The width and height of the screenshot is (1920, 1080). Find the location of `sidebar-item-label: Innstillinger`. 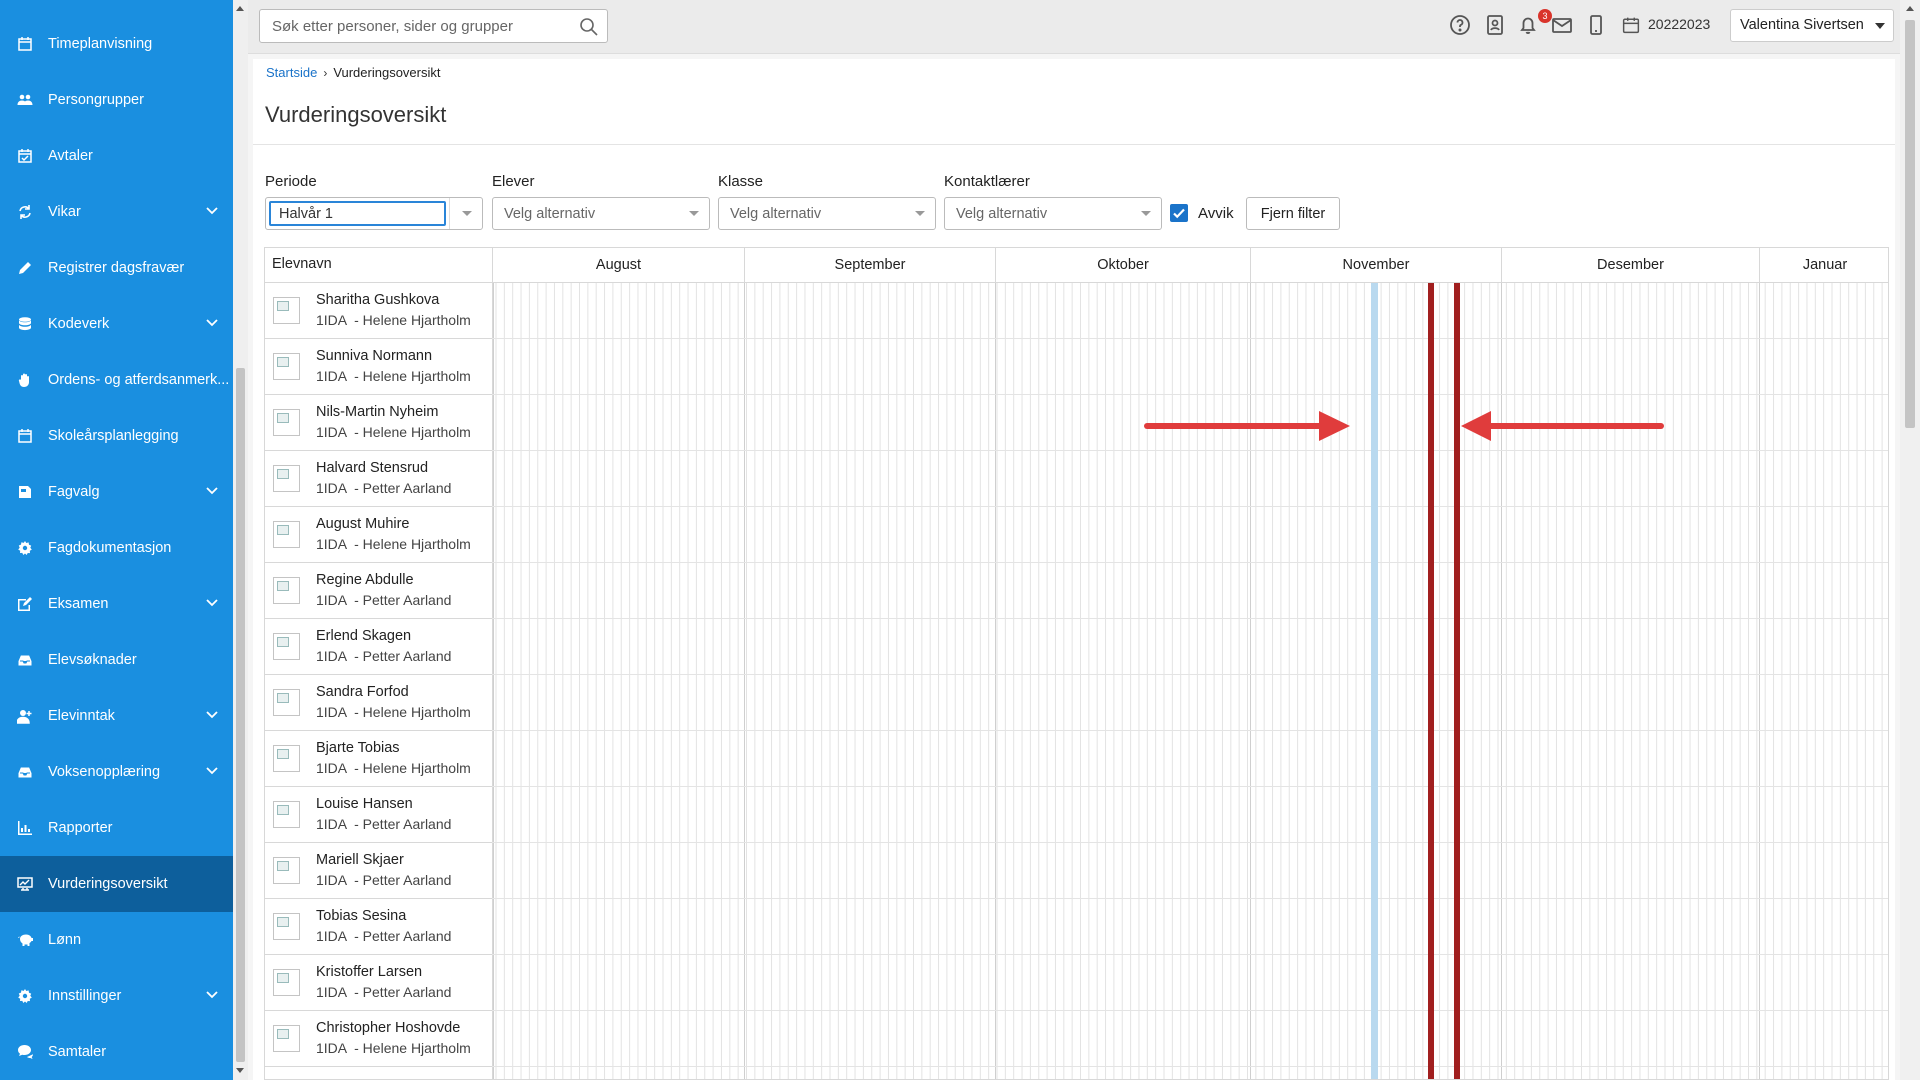

sidebar-item-label: Innstillinger is located at coordinates (85, 996).